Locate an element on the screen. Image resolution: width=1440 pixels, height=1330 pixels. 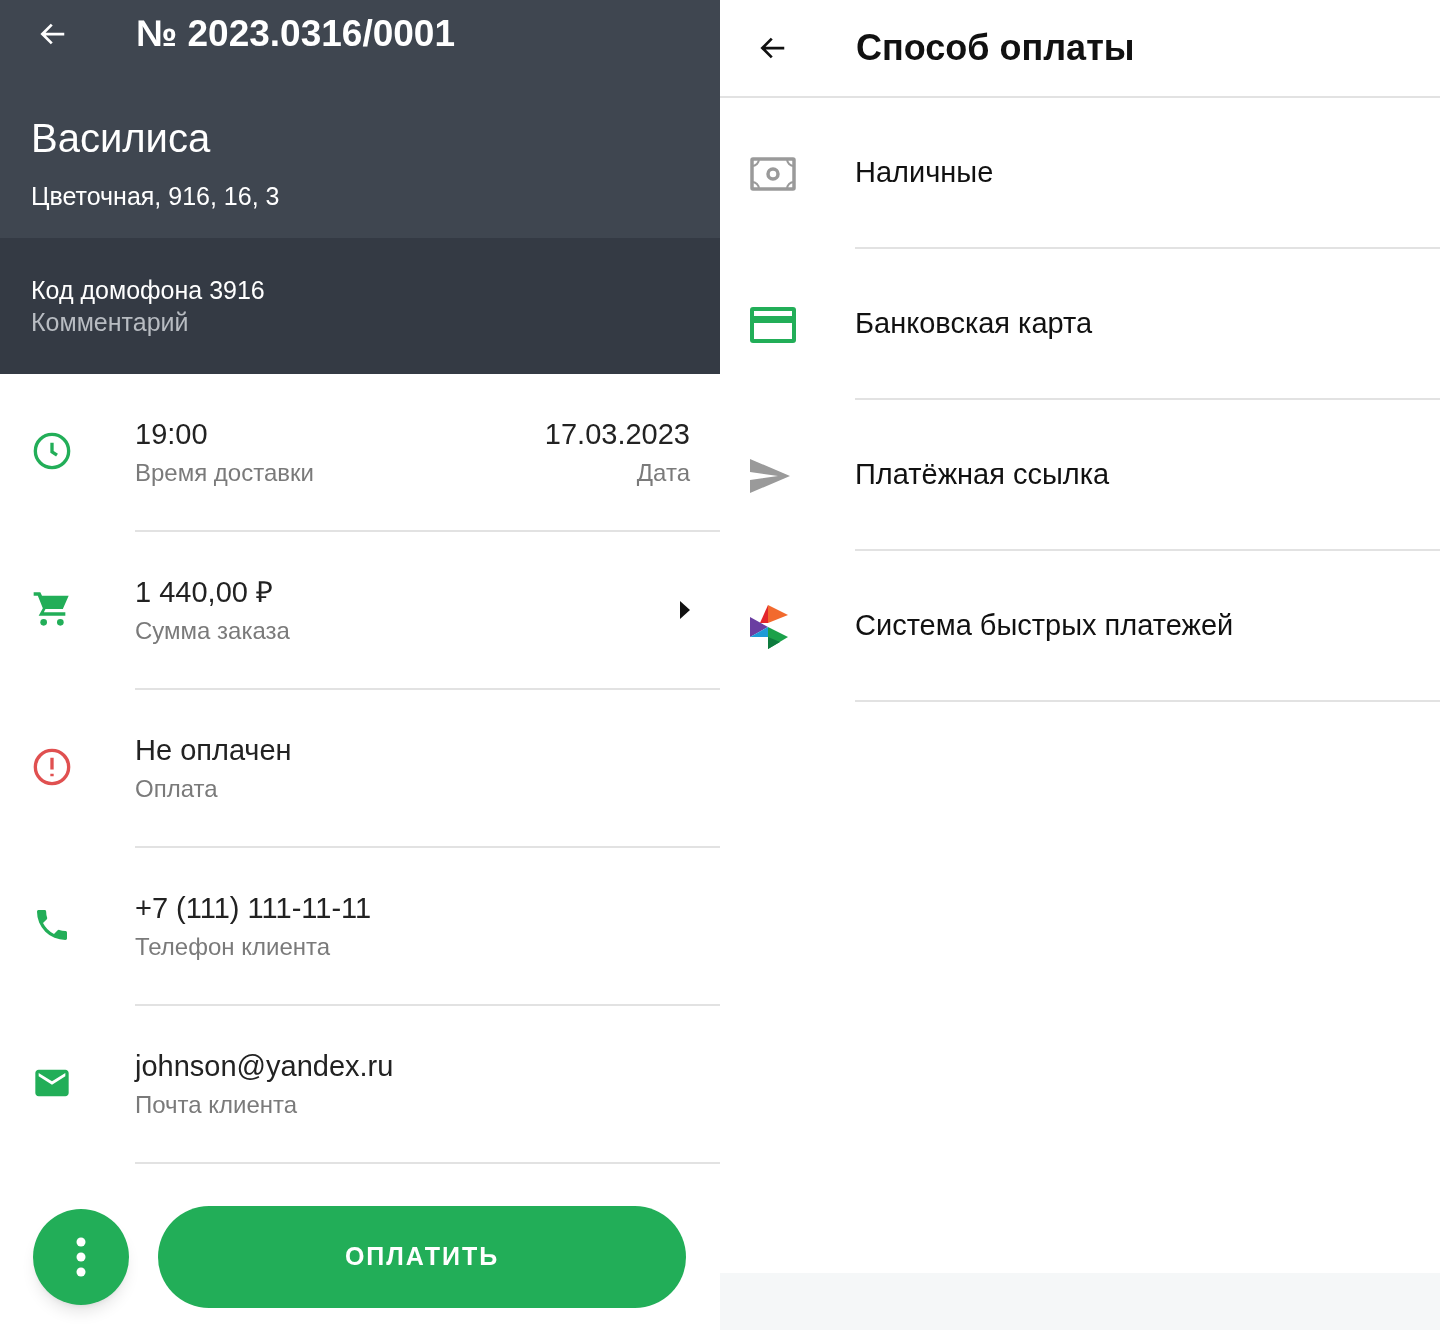
banknote-icon is located at coordinates (773, 173).